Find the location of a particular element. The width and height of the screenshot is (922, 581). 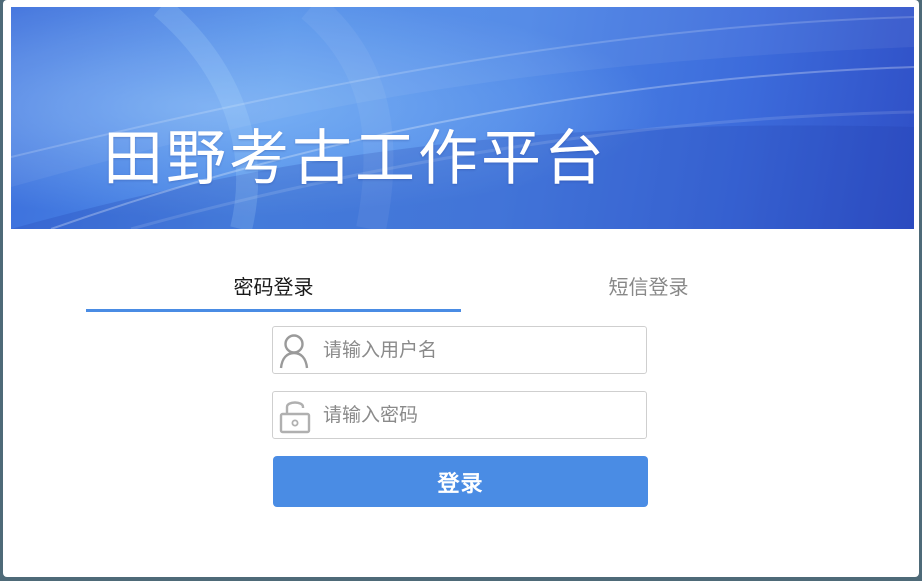

lock-icon is located at coordinates (295, 417).